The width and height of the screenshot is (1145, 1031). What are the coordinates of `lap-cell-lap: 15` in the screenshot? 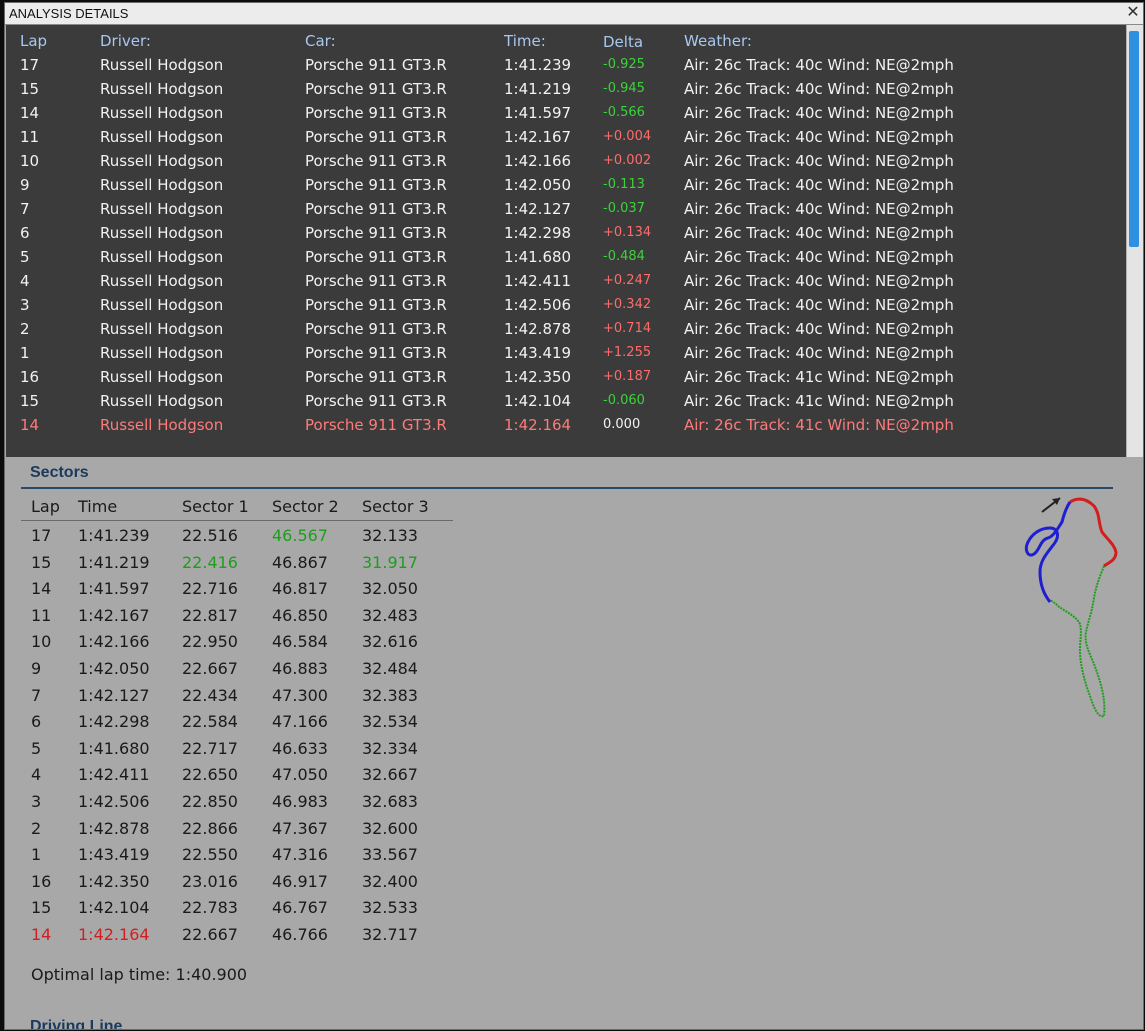 It's located at (30, 89).